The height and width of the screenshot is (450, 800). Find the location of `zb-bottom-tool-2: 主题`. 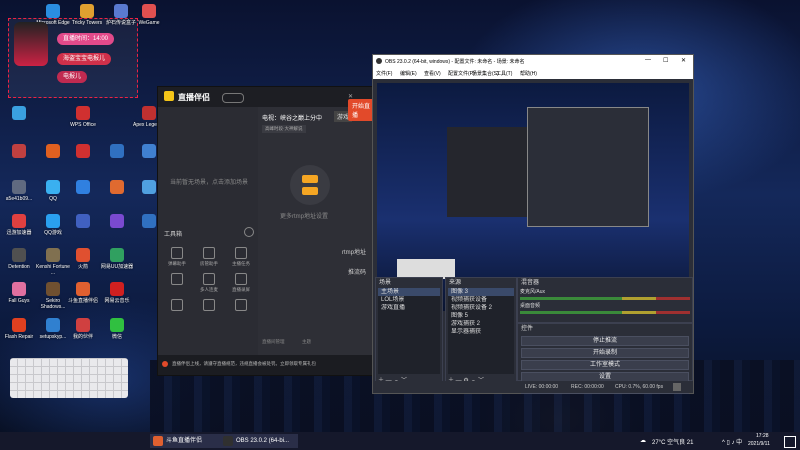

zb-bottom-tool-2: 主题 is located at coordinates (306, 342).